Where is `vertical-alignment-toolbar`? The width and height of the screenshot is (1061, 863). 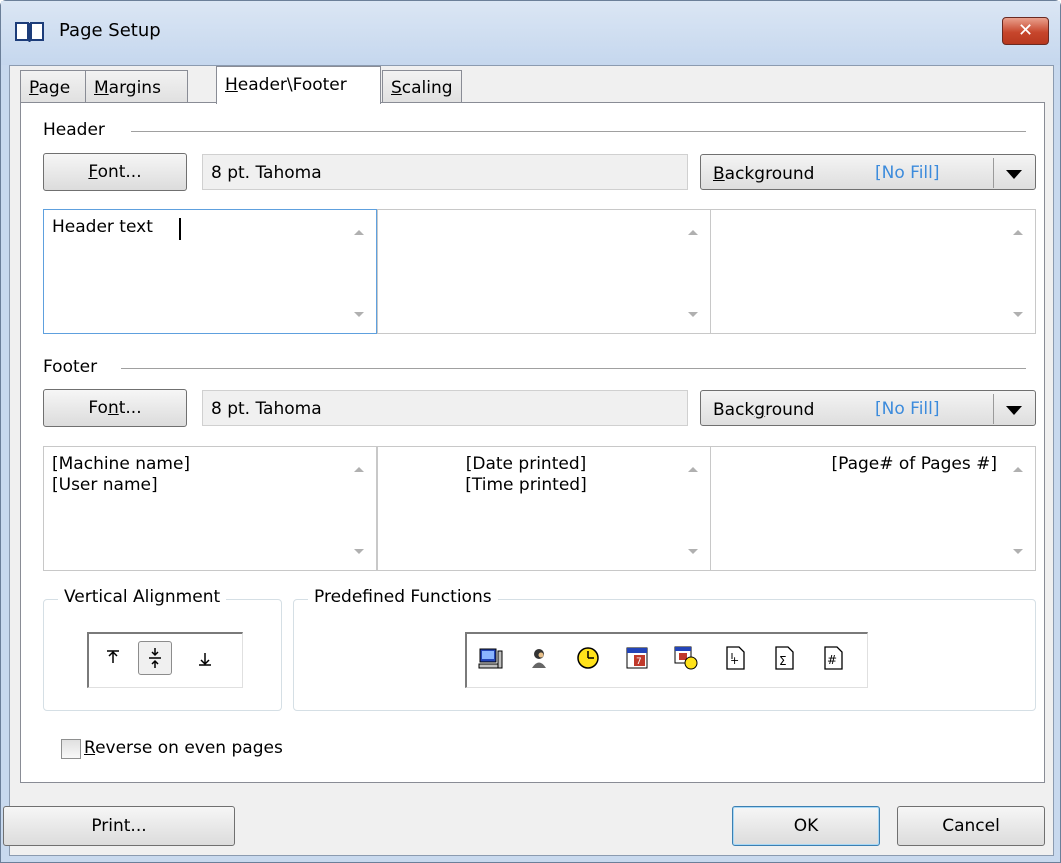 vertical-alignment-toolbar is located at coordinates (165, 660).